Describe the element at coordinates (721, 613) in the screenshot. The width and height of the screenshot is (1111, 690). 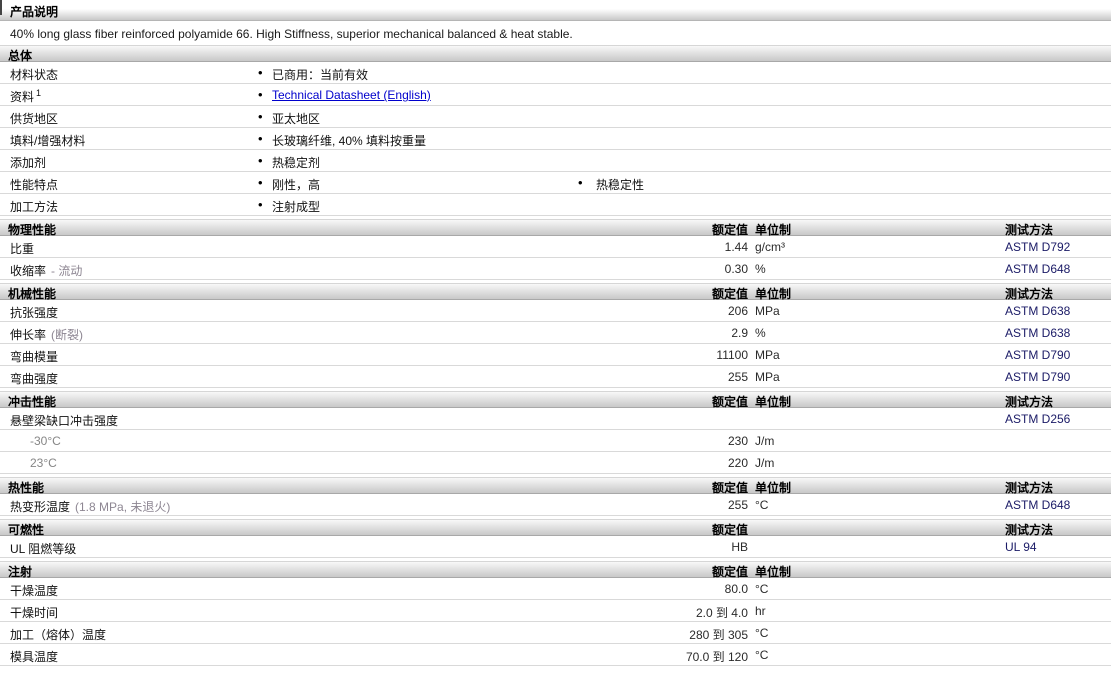
I see `rated-value: 2.0 到 4.0` at that location.